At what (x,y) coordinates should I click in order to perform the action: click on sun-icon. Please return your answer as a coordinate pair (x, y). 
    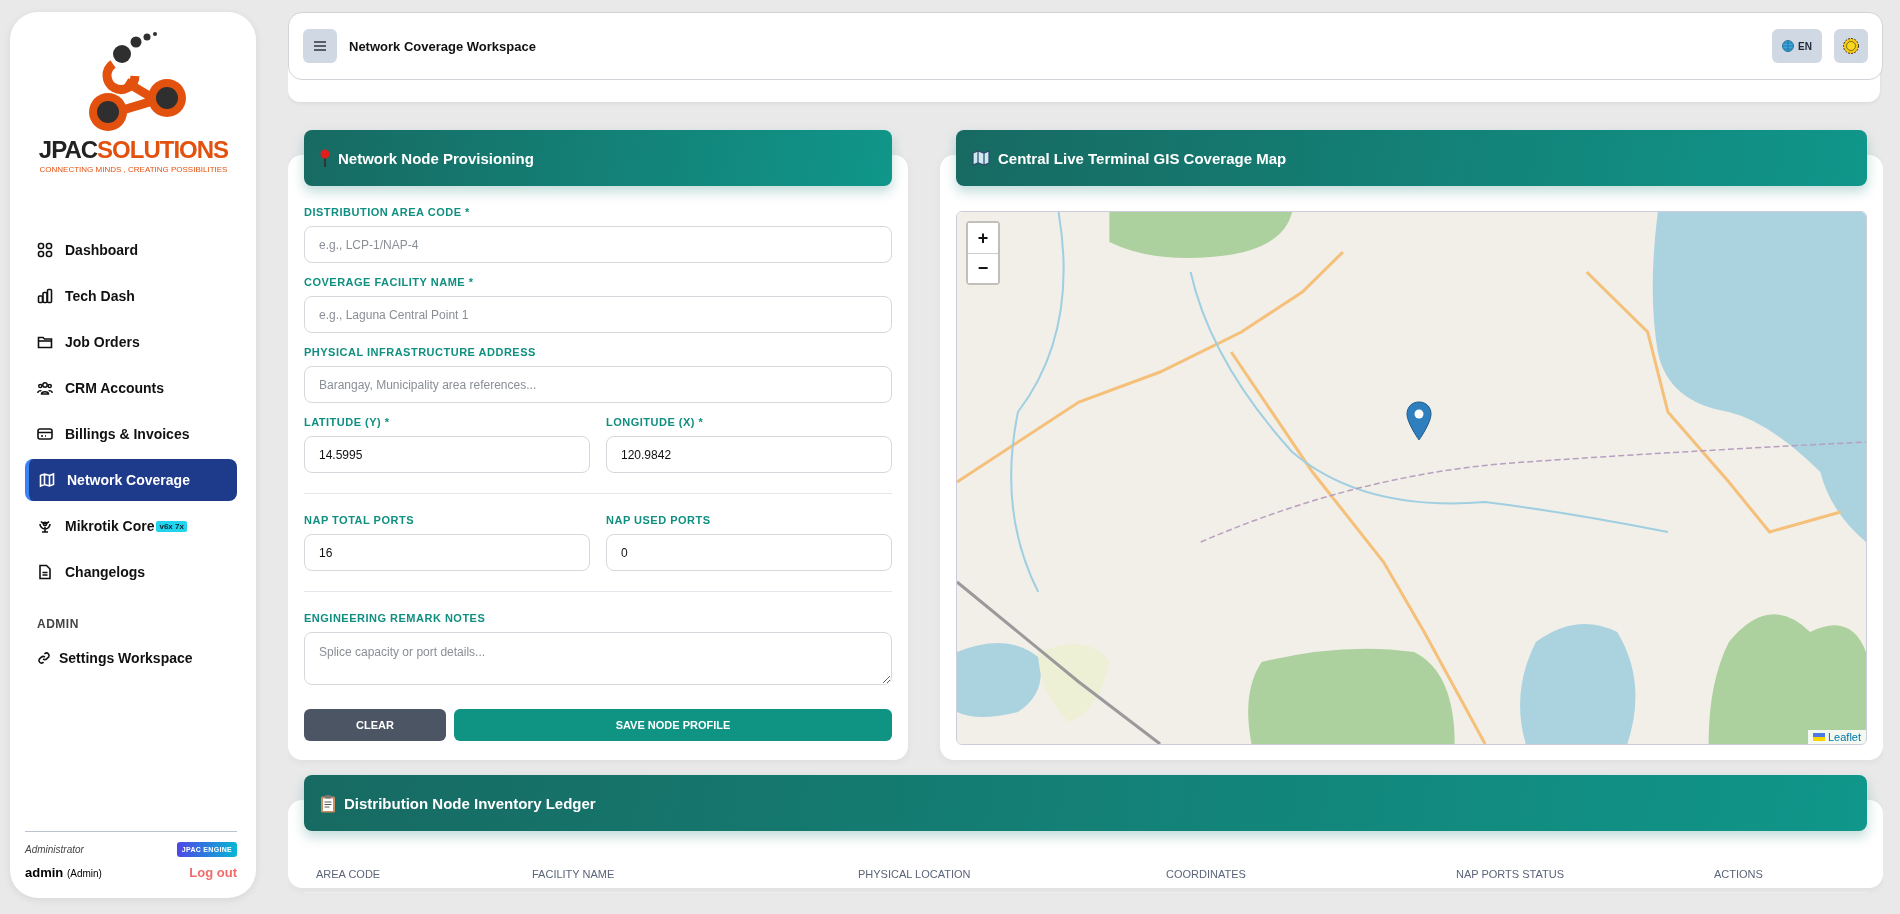
    Looking at the image, I should click on (1851, 46).